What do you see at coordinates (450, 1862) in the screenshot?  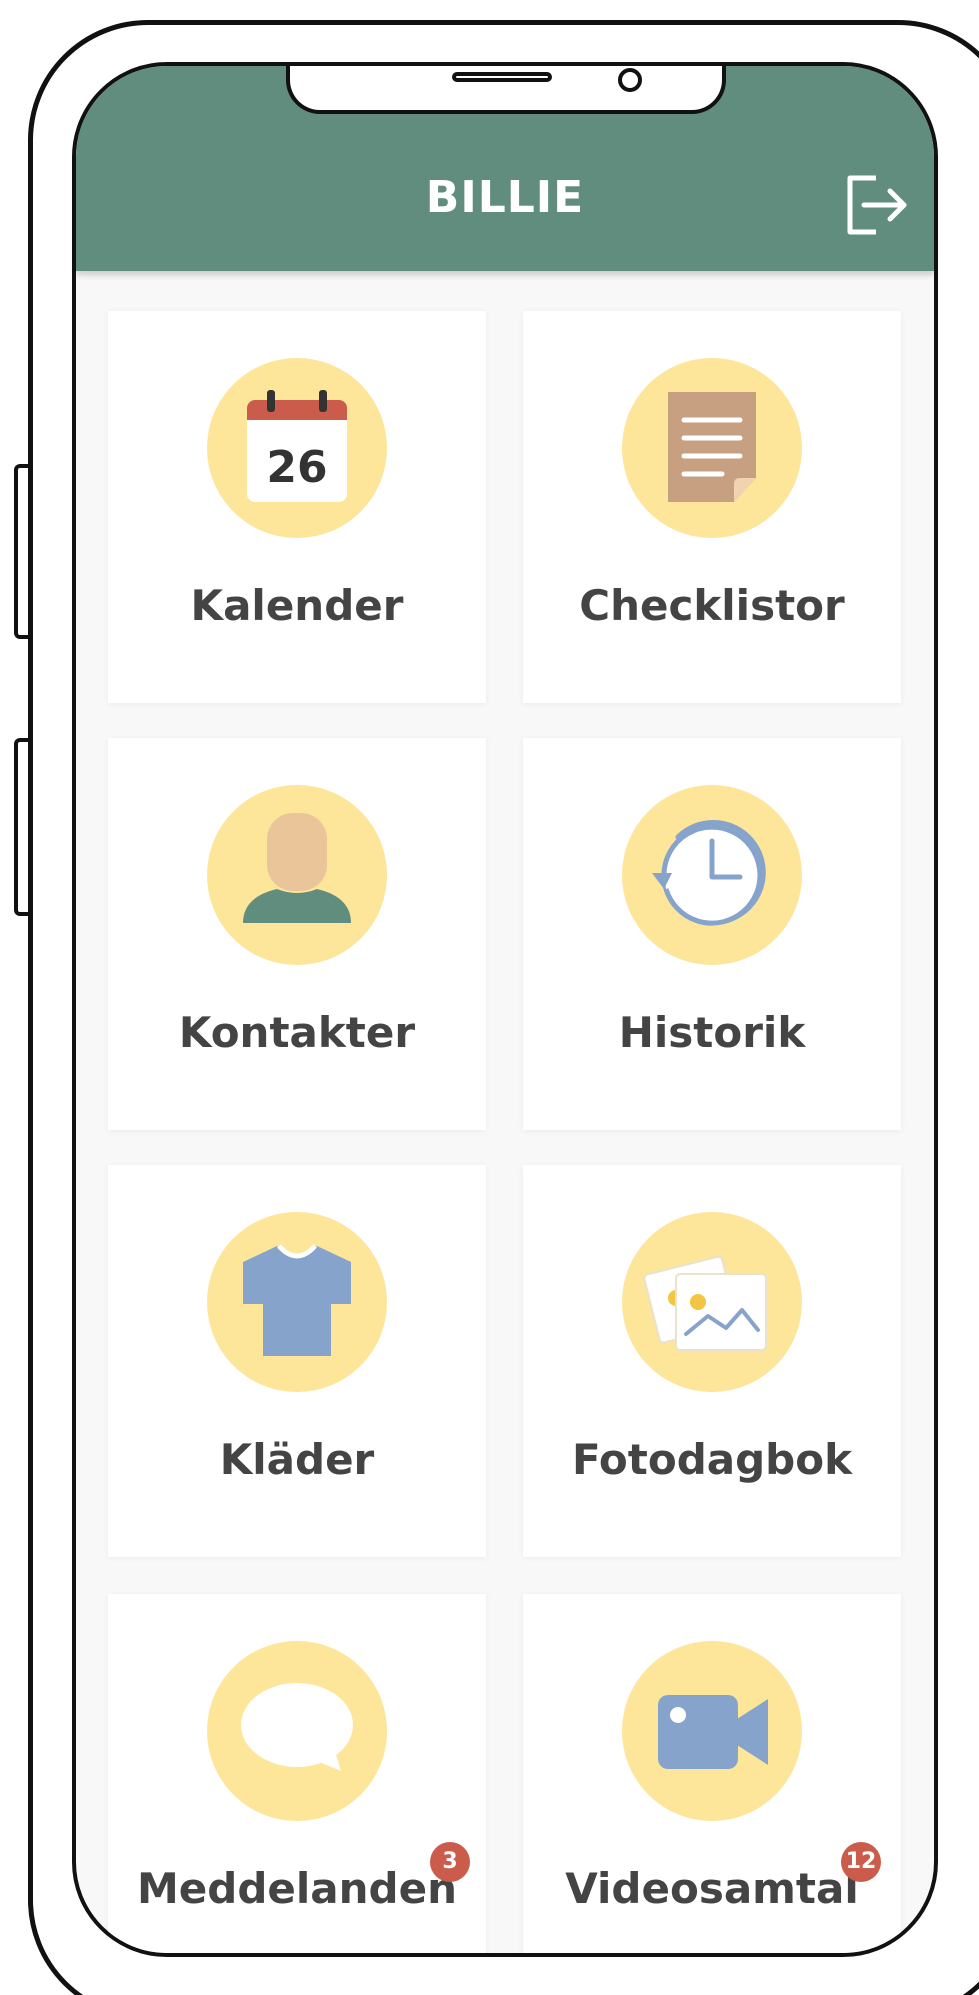 I see `unread-badge: 3` at bounding box center [450, 1862].